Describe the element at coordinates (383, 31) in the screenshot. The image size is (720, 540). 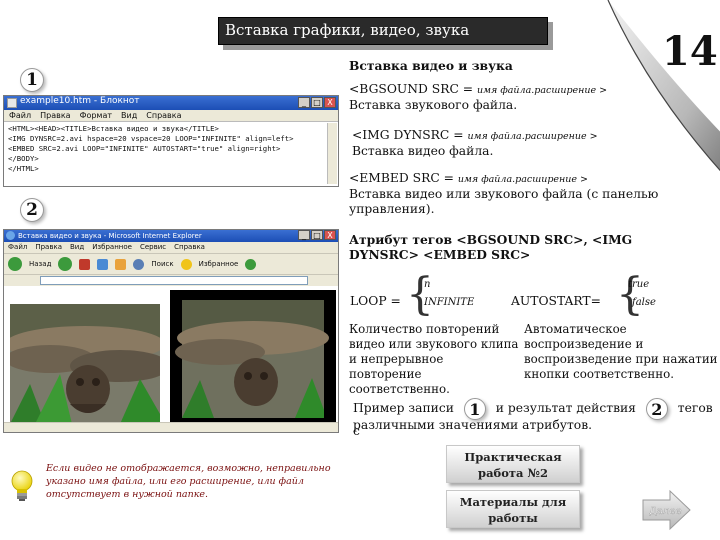
I see `title-text: Вставка графики, видео, звука` at that location.